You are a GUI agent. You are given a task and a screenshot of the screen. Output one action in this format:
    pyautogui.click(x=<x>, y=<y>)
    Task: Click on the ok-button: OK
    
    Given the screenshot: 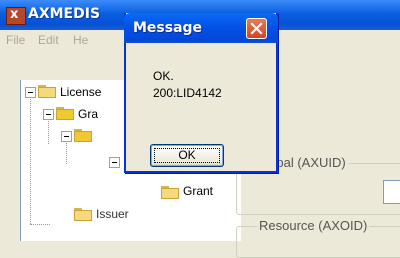 What is the action you would take?
    pyautogui.click(x=187, y=155)
    